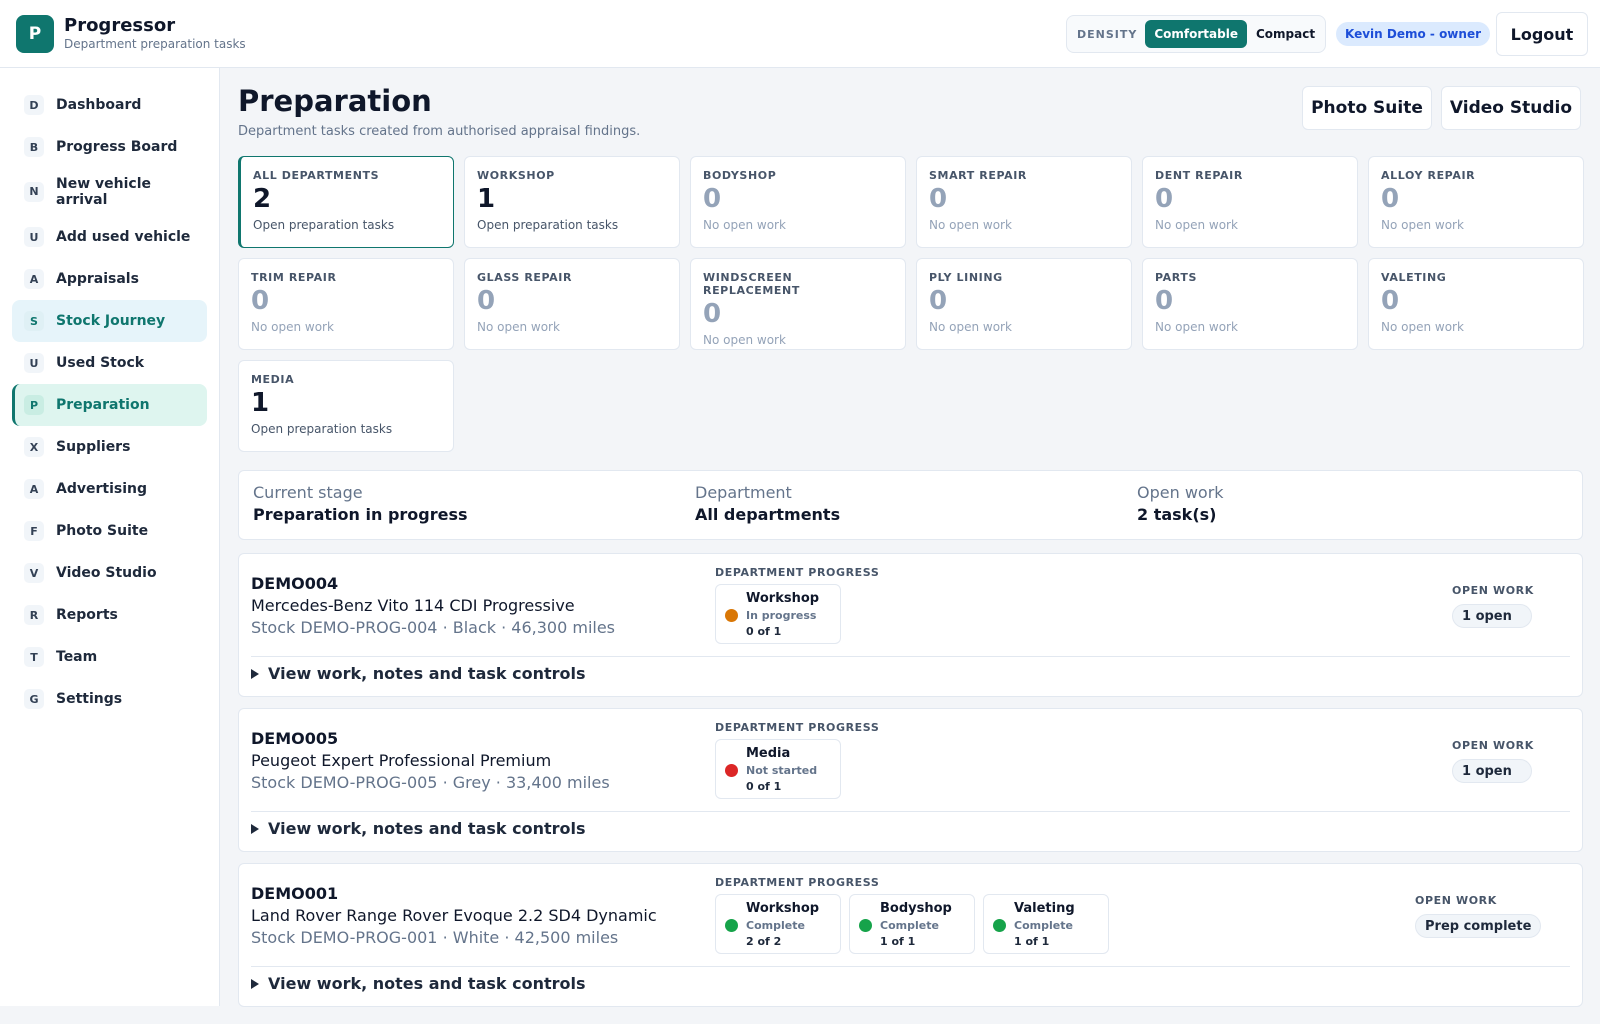 This screenshot has width=1600, height=1024. I want to click on dept-chip-name: Valeting, so click(1044, 908).